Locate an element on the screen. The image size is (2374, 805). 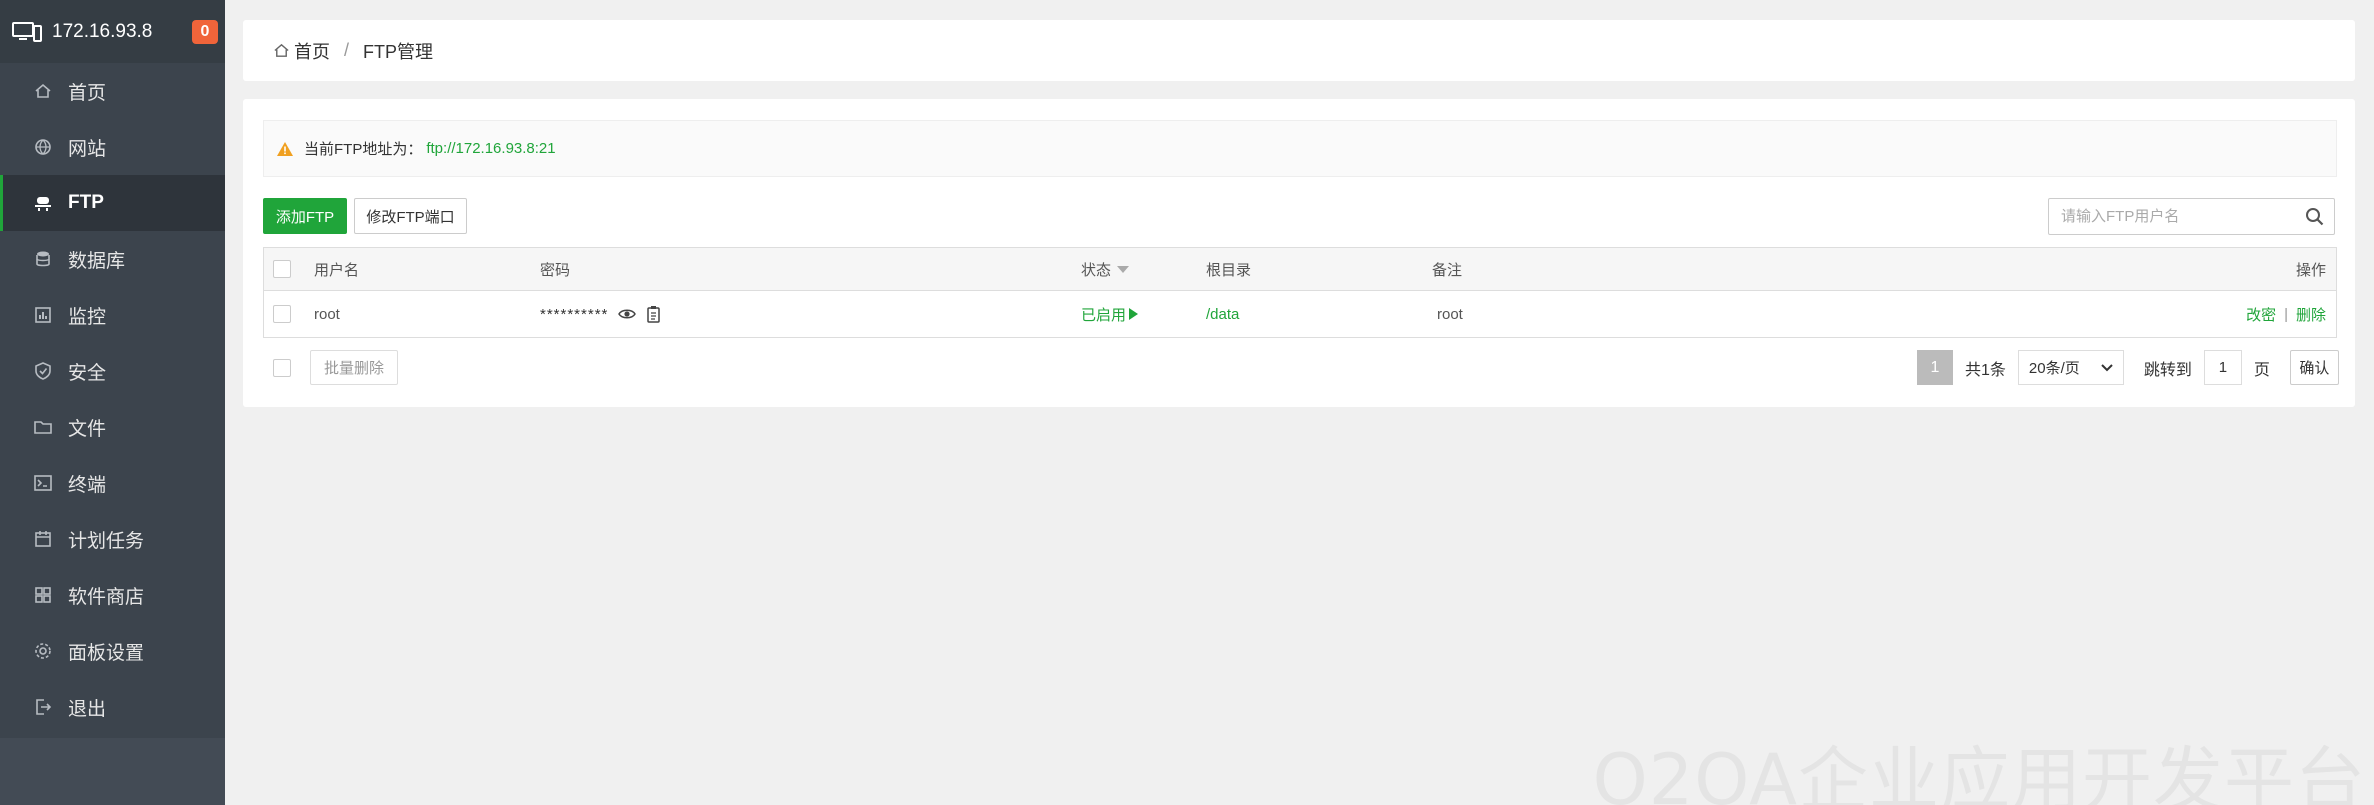
cell-username: root is located at coordinates (327, 314).